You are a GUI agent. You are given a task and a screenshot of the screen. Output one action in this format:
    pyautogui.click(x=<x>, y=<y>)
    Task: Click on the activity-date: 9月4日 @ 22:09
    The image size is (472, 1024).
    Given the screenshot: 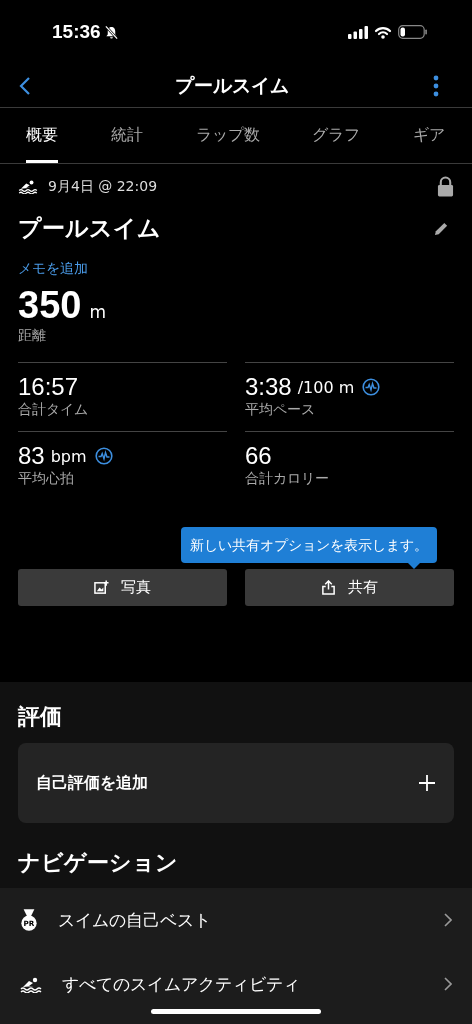 What is the action you would take?
    pyautogui.click(x=103, y=186)
    